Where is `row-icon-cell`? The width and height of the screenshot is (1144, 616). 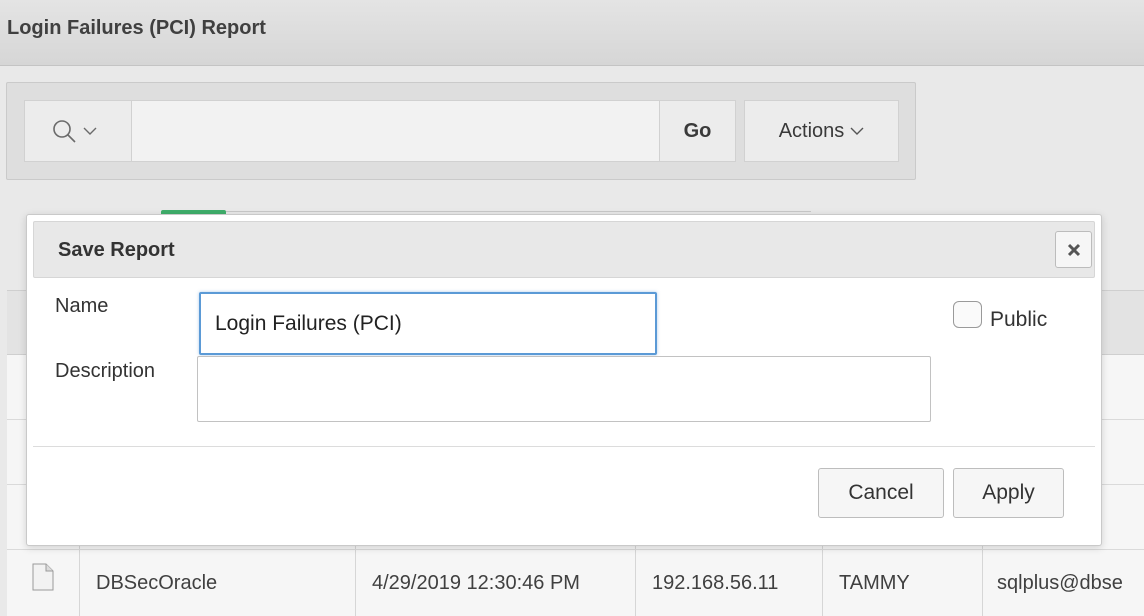 row-icon-cell is located at coordinates (43, 583).